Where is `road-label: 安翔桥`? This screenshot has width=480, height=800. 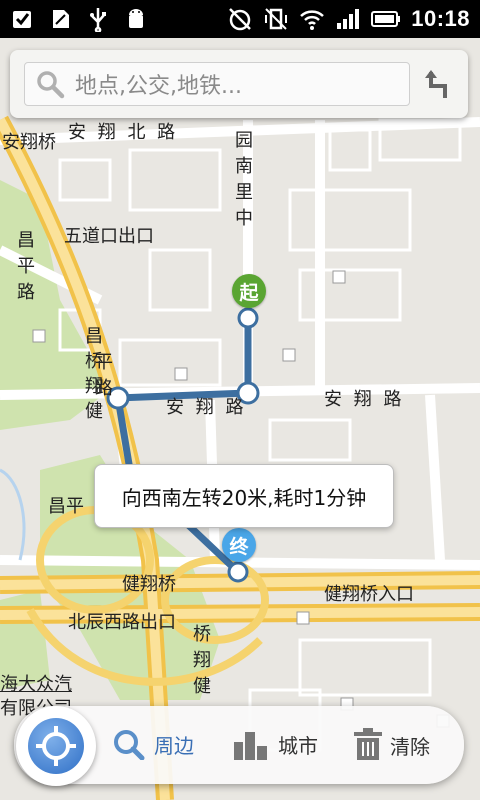
road-label: 安翔桥 is located at coordinates (29, 142).